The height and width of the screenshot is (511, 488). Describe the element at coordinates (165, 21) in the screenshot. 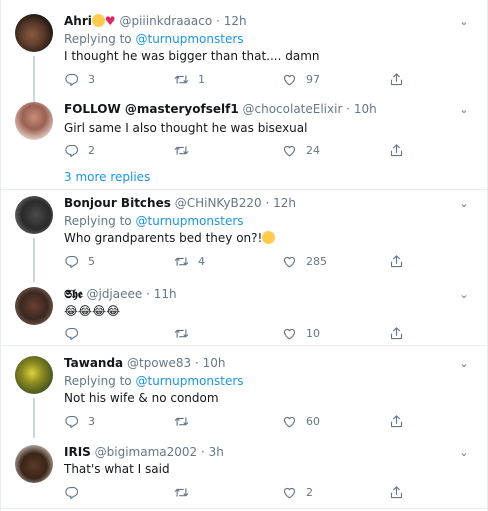

I see `username: @piiinkdraaaco` at that location.